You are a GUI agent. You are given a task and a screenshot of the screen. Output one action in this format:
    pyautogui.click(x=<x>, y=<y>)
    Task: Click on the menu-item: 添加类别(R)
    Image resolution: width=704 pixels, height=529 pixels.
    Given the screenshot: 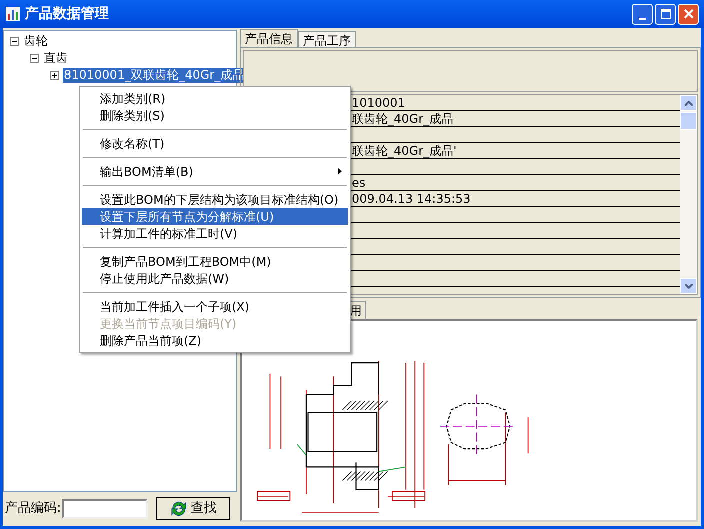 What is the action you would take?
    pyautogui.click(x=215, y=98)
    